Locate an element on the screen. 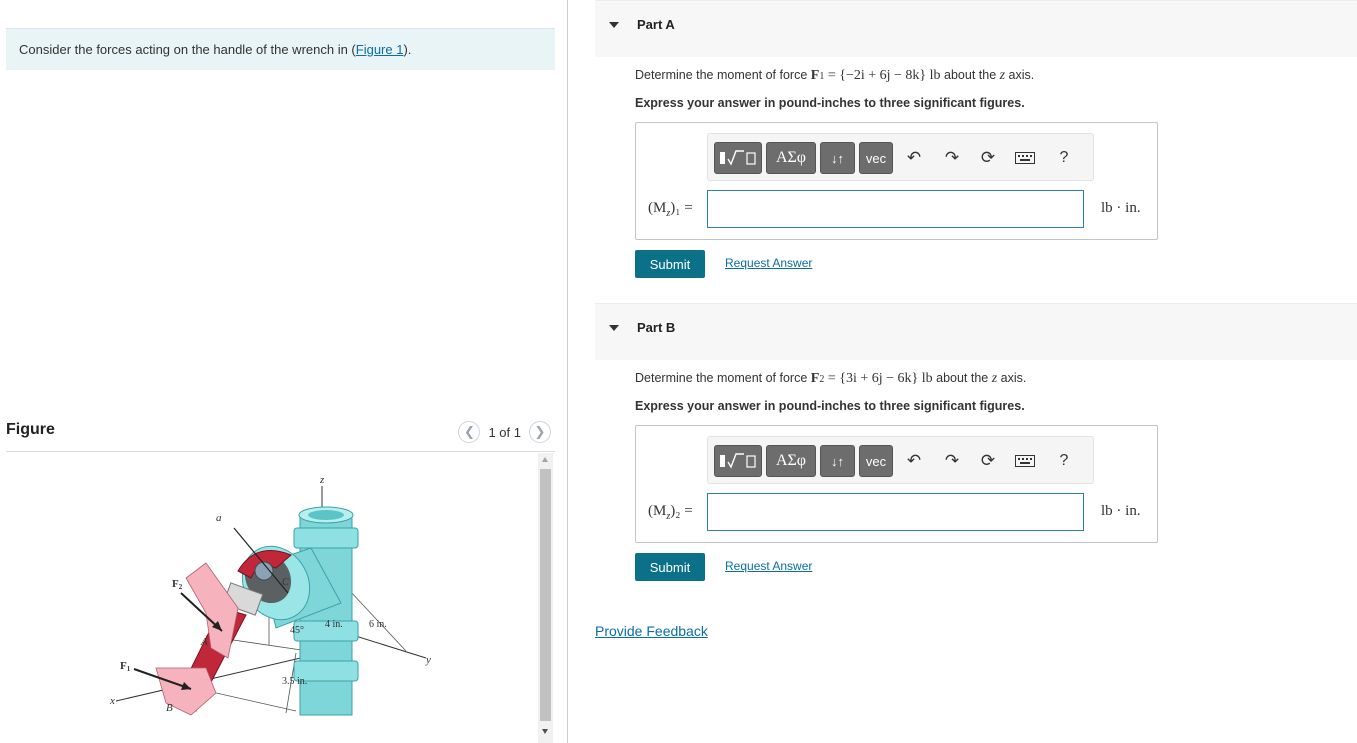  label-z: z is located at coordinates (322, 480).